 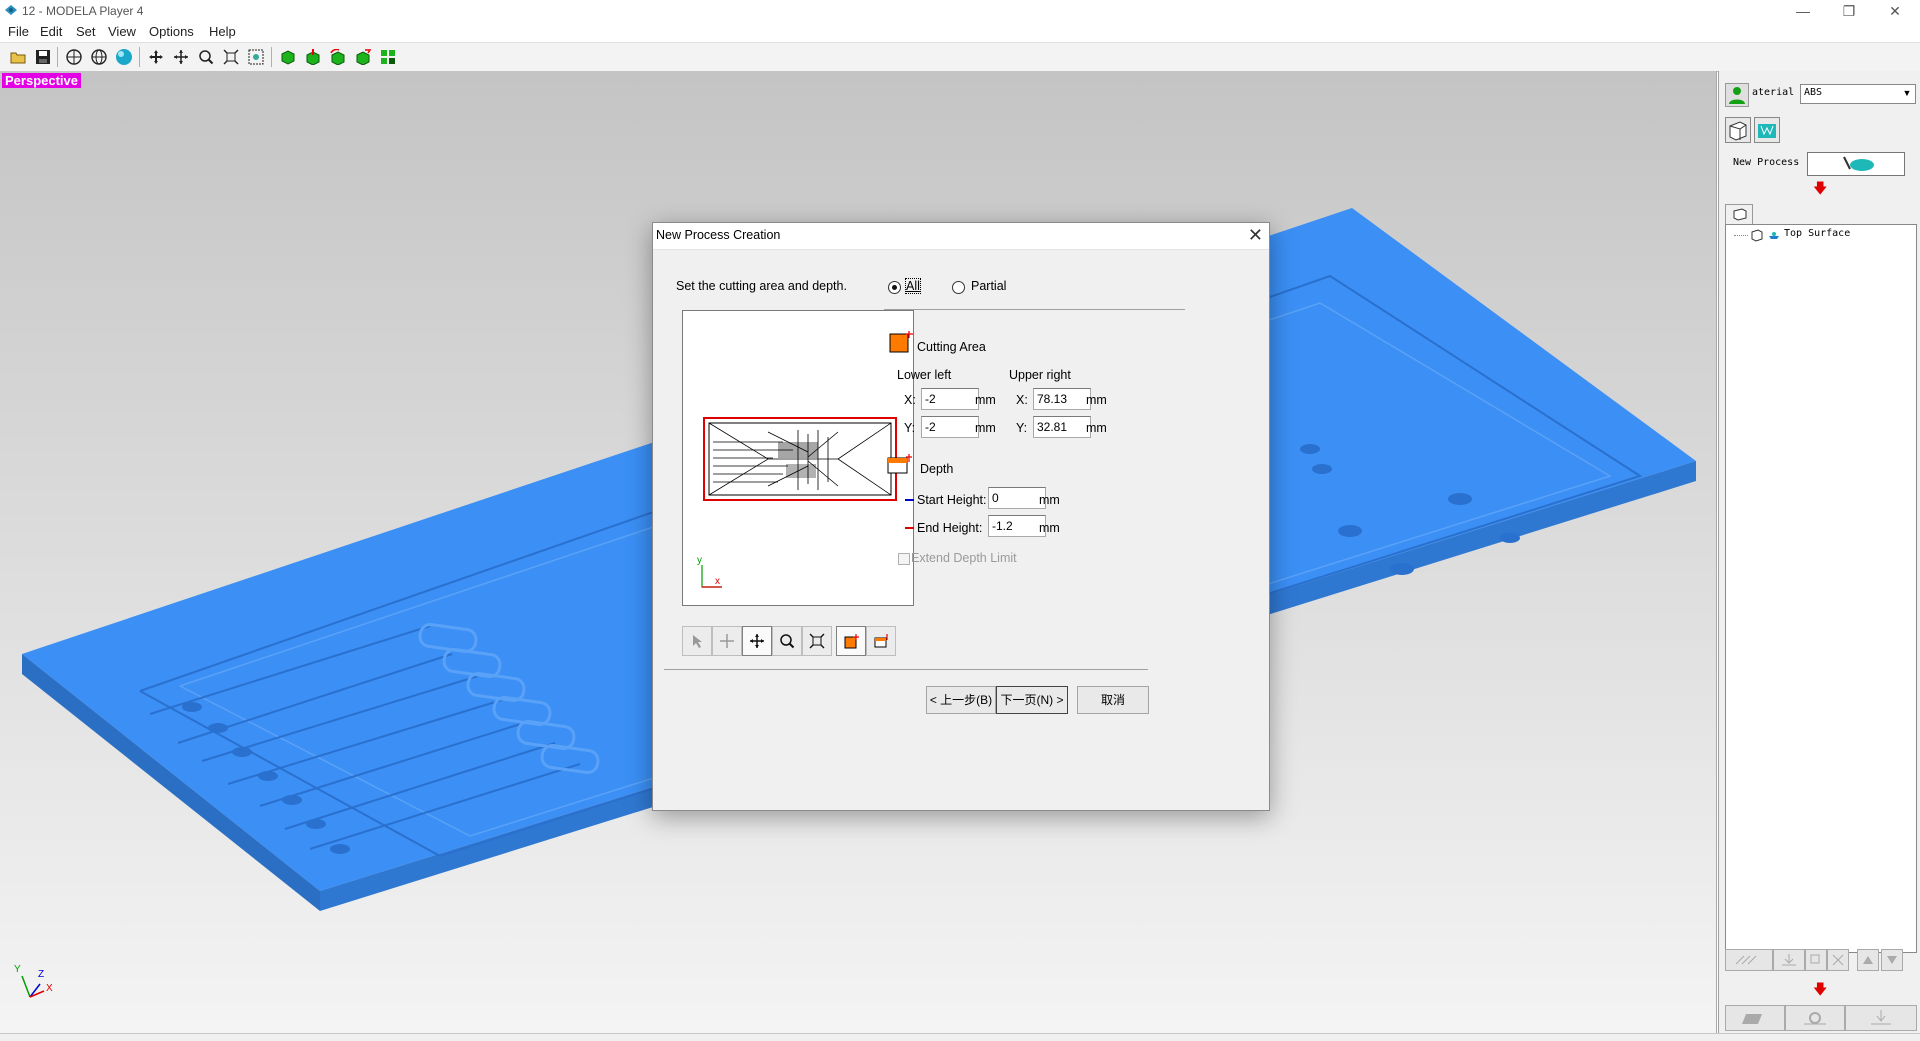 I want to click on toolbar, so click(x=960, y=57).